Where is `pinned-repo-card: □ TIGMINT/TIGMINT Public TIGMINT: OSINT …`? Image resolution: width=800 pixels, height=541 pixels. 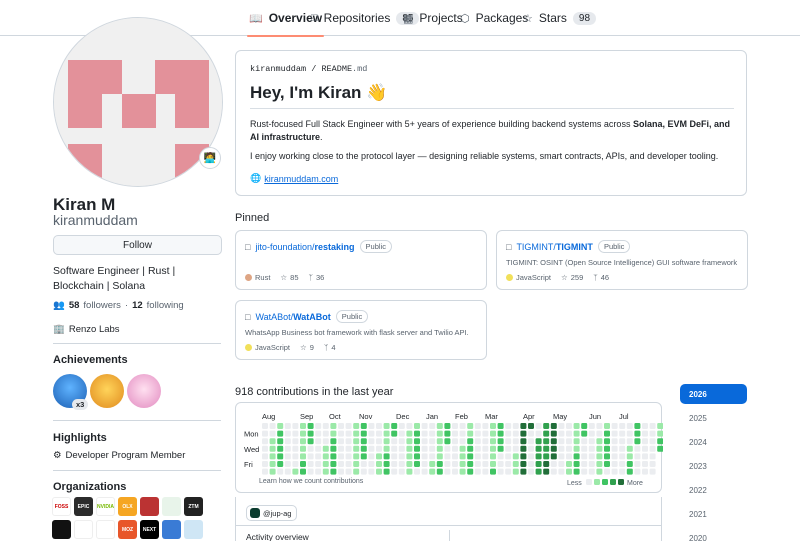 pinned-repo-card: □ TIGMINT/TIGMINT Public TIGMINT: OSINT … is located at coordinates (622, 260).